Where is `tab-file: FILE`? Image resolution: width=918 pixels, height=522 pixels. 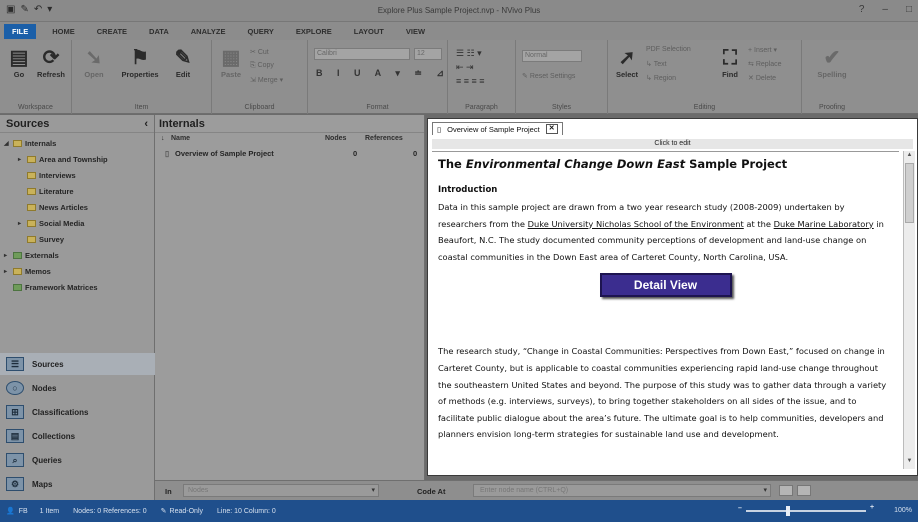 tab-file: FILE is located at coordinates (20, 31).